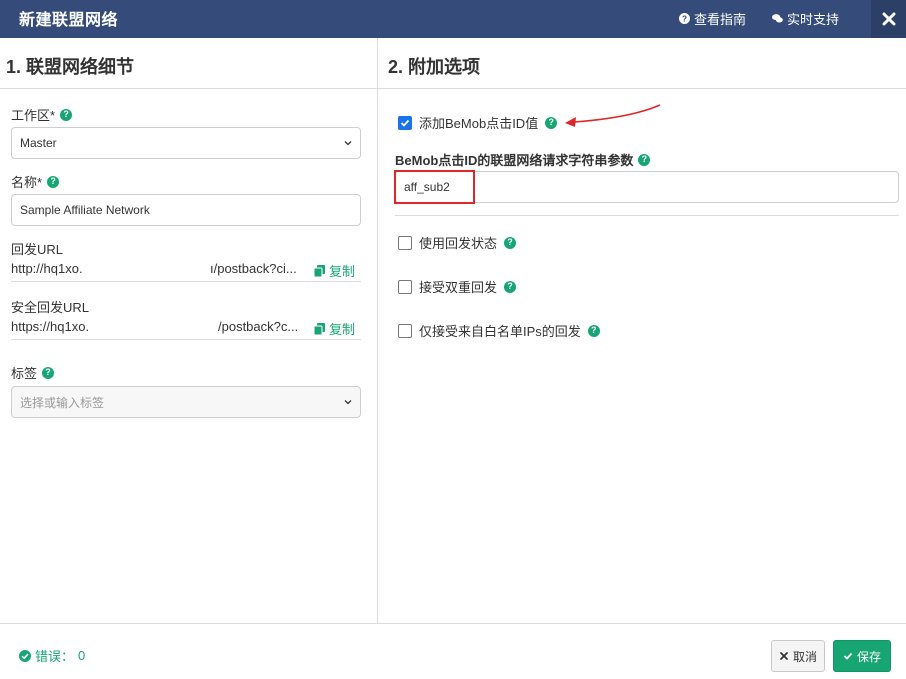 This screenshot has width=906, height=679. What do you see at coordinates (342, 271) in the screenshot?
I see `copy-postback-url-label: 复制` at bounding box center [342, 271].